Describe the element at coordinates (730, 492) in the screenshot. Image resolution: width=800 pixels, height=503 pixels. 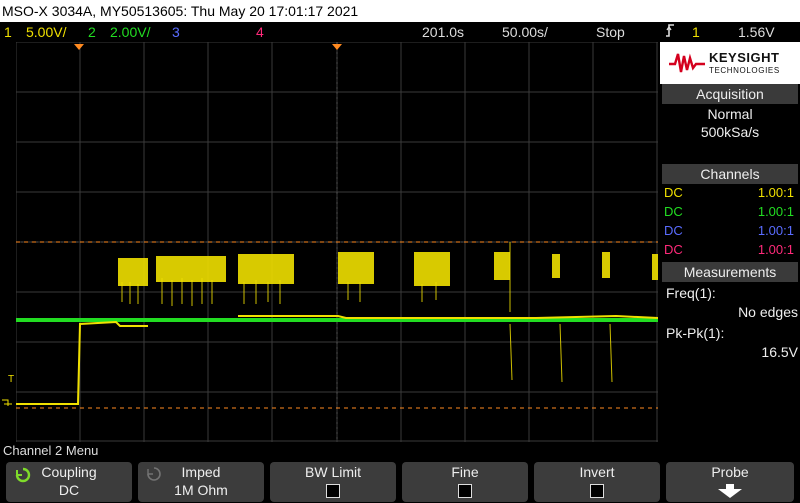
I see `down-arrow-icon` at that location.